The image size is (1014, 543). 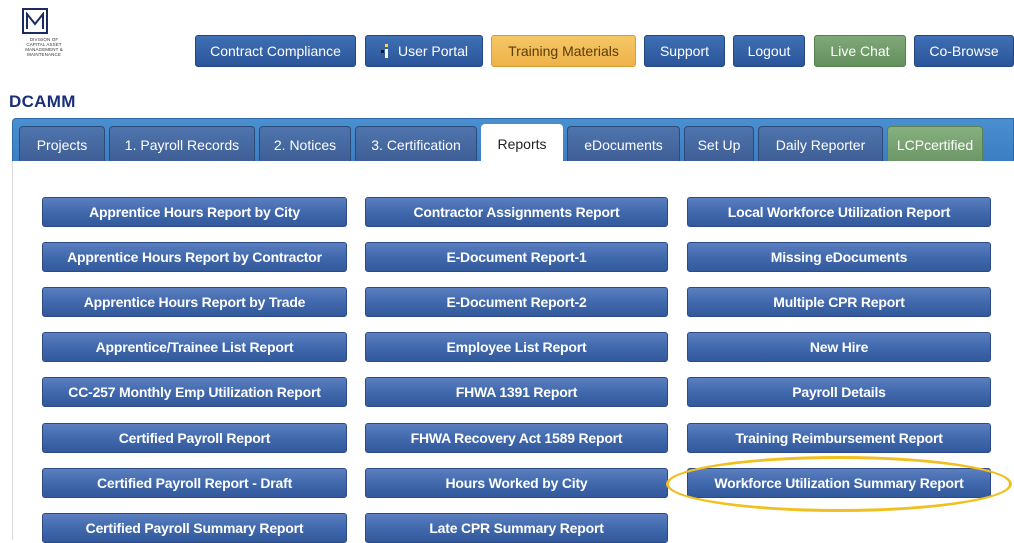 I want to click on edocument-report-2-button: E-Document Report-2, so click(x=516, y=302).